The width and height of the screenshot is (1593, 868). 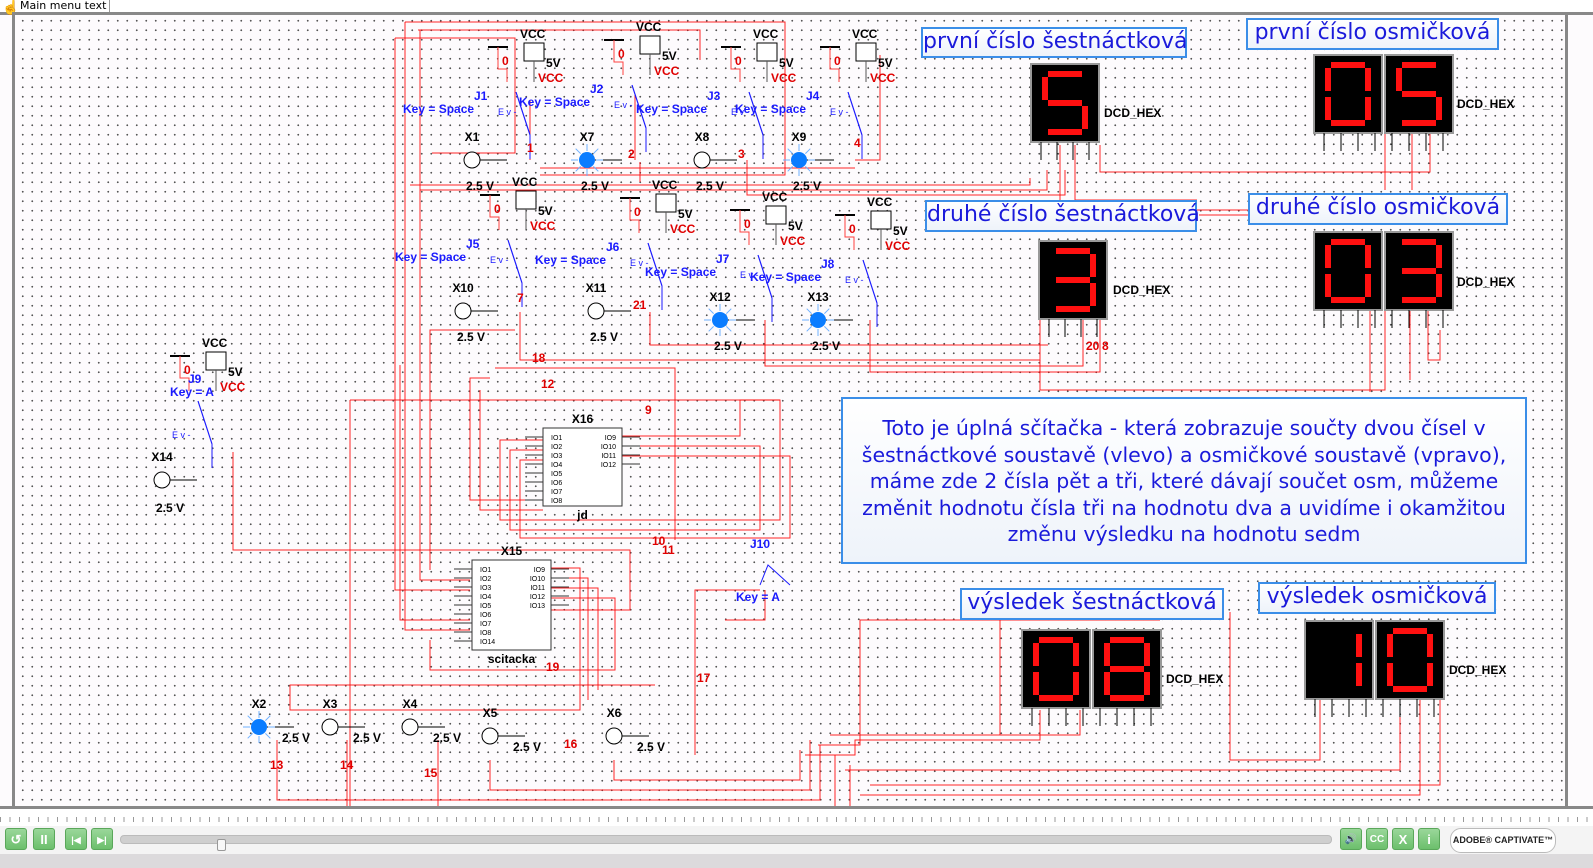 What do you see at coordinates (726, 843) in the screenshot?
I see `progress-slider` at bounding box center [726, 843].